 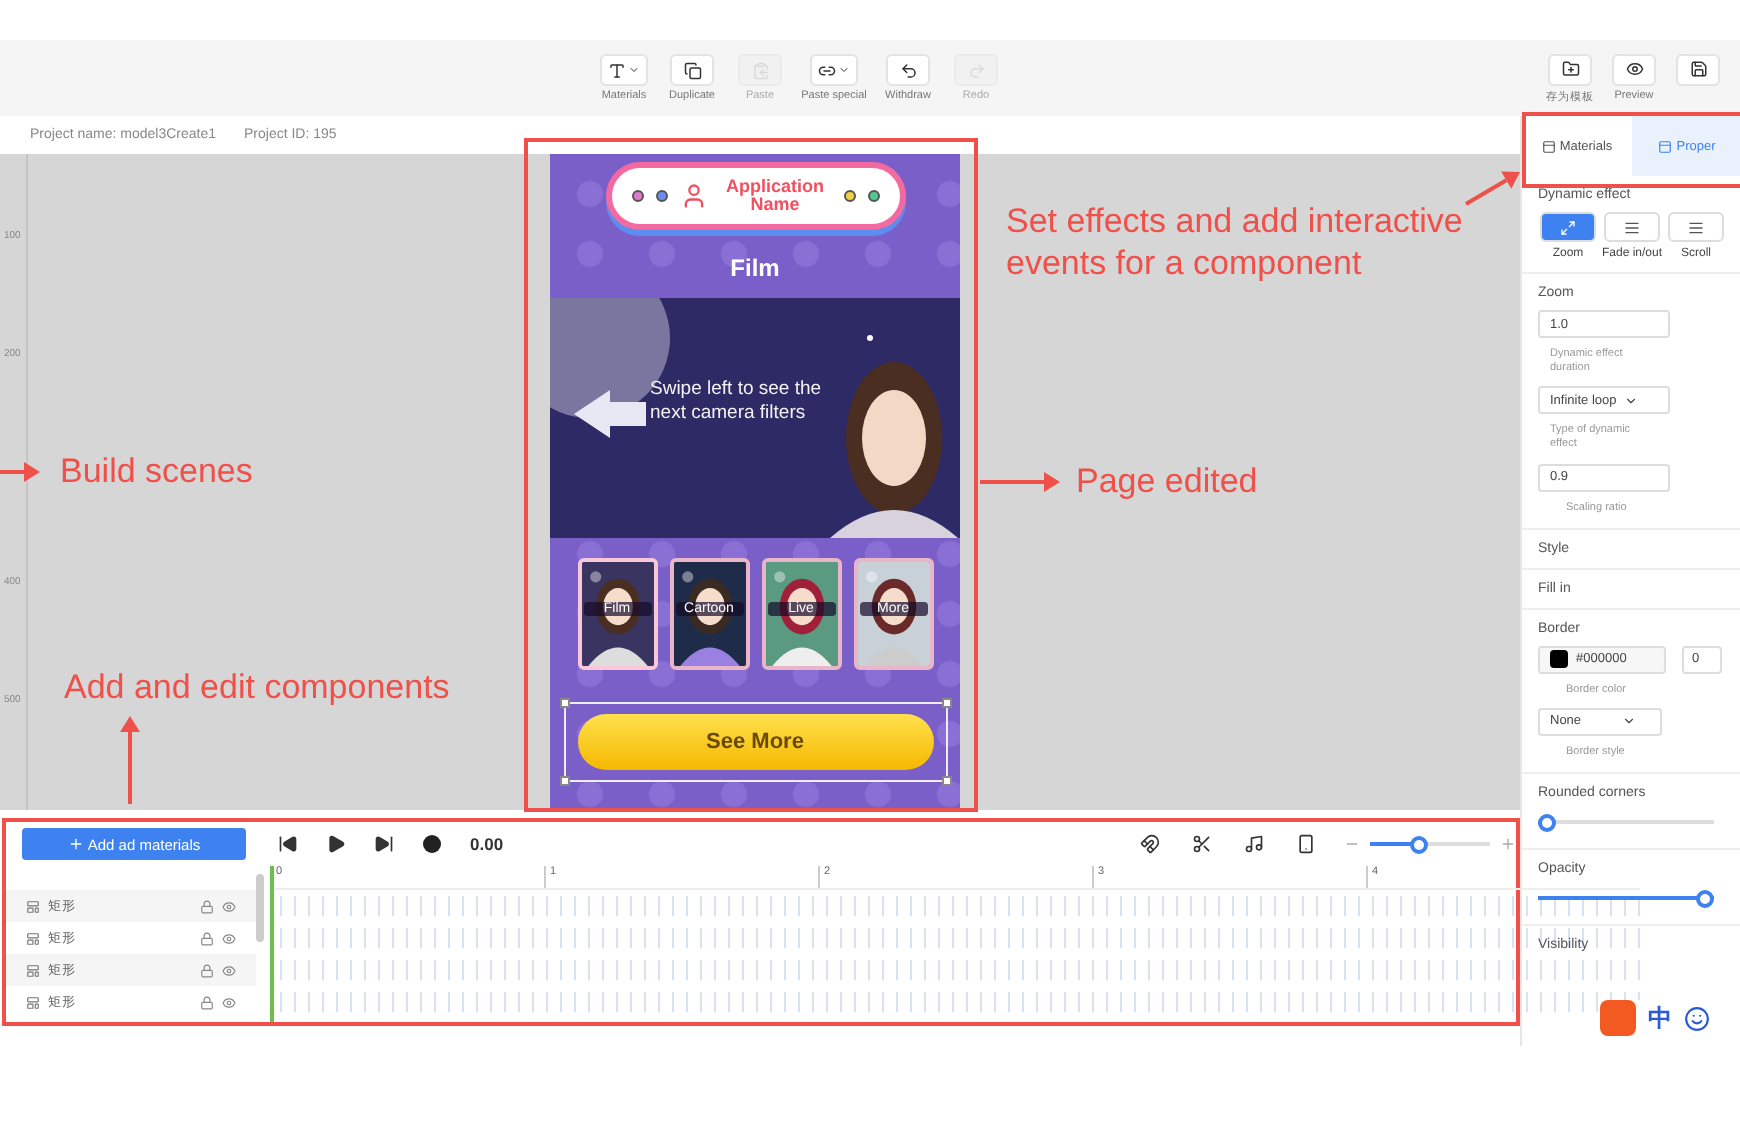 I want to click on music-icon, so click(x=1253, y=844).